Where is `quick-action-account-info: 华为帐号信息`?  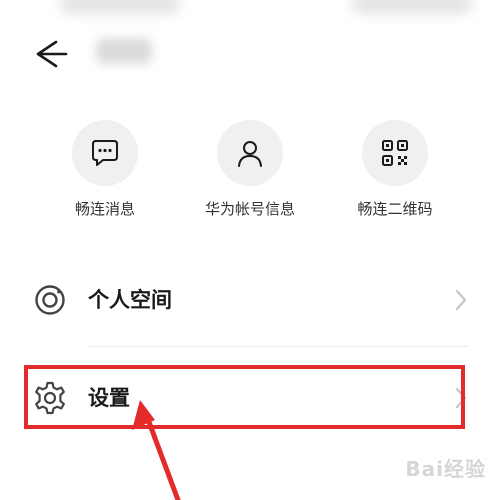 quick-action-account-info: 华为帐号信息 is located at coordinates (250, 169).